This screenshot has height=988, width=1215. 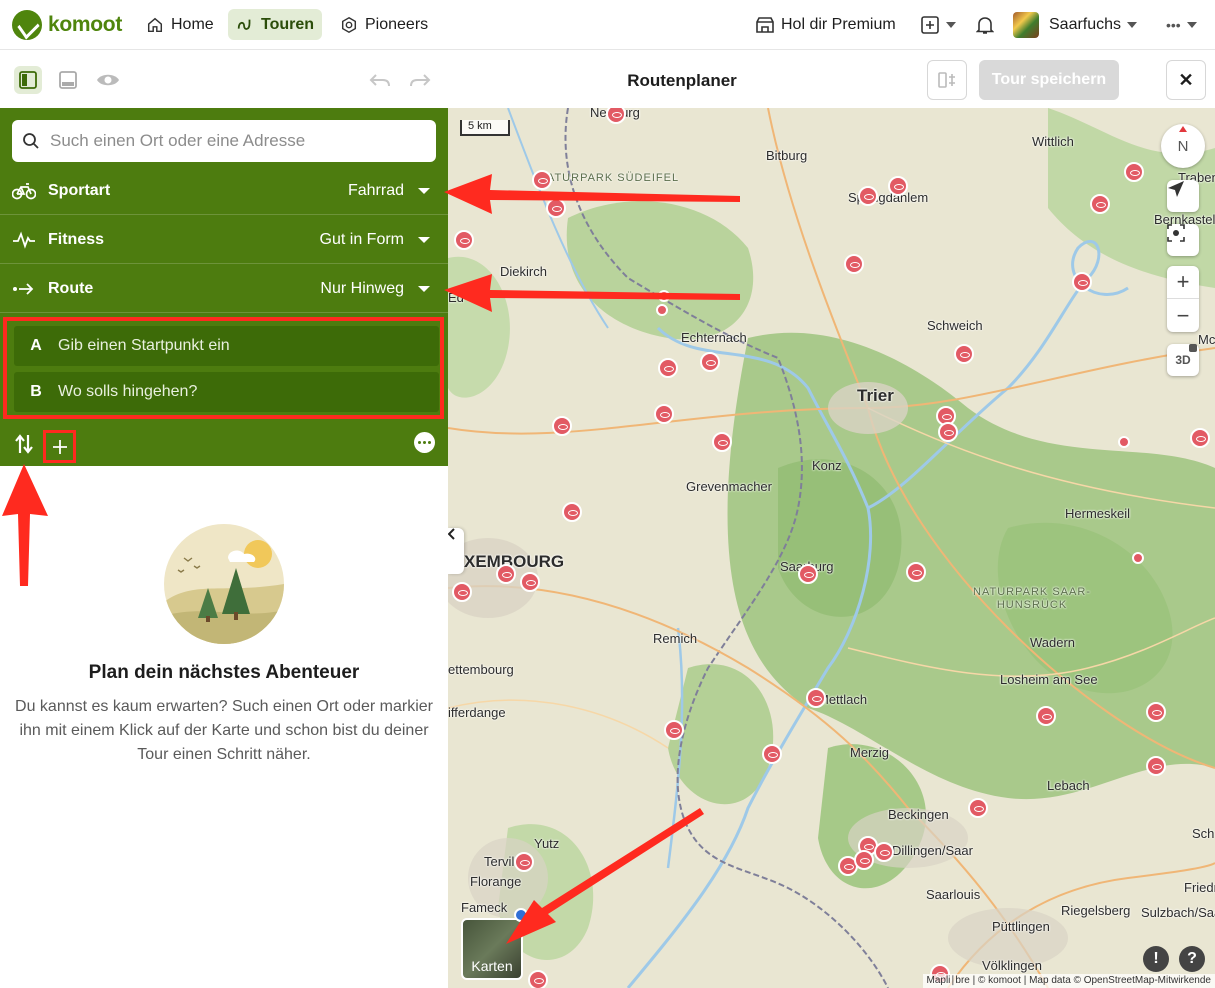 What do you see at coordinates (499, 861) in the screenshot?
I see `map-label: Tervil` at bounding box center [499, 861].